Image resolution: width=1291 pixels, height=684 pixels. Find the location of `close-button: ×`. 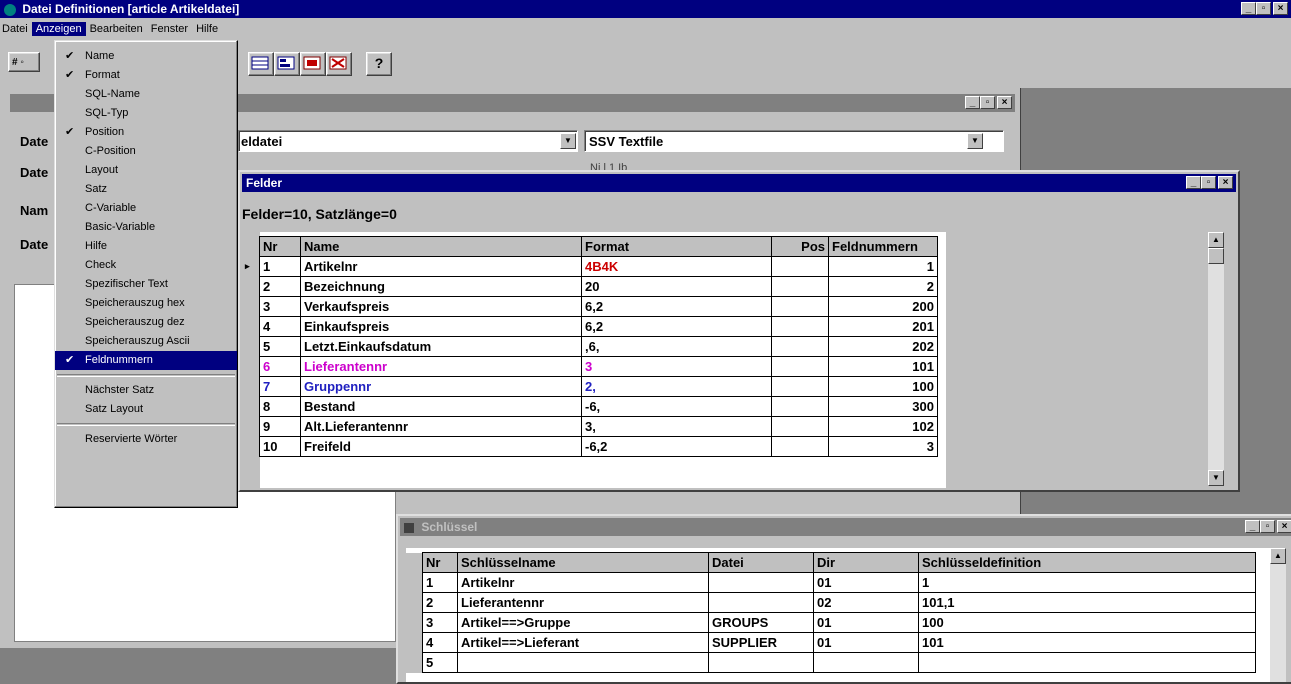

close-button: × is located at coordinates (1280, 8).